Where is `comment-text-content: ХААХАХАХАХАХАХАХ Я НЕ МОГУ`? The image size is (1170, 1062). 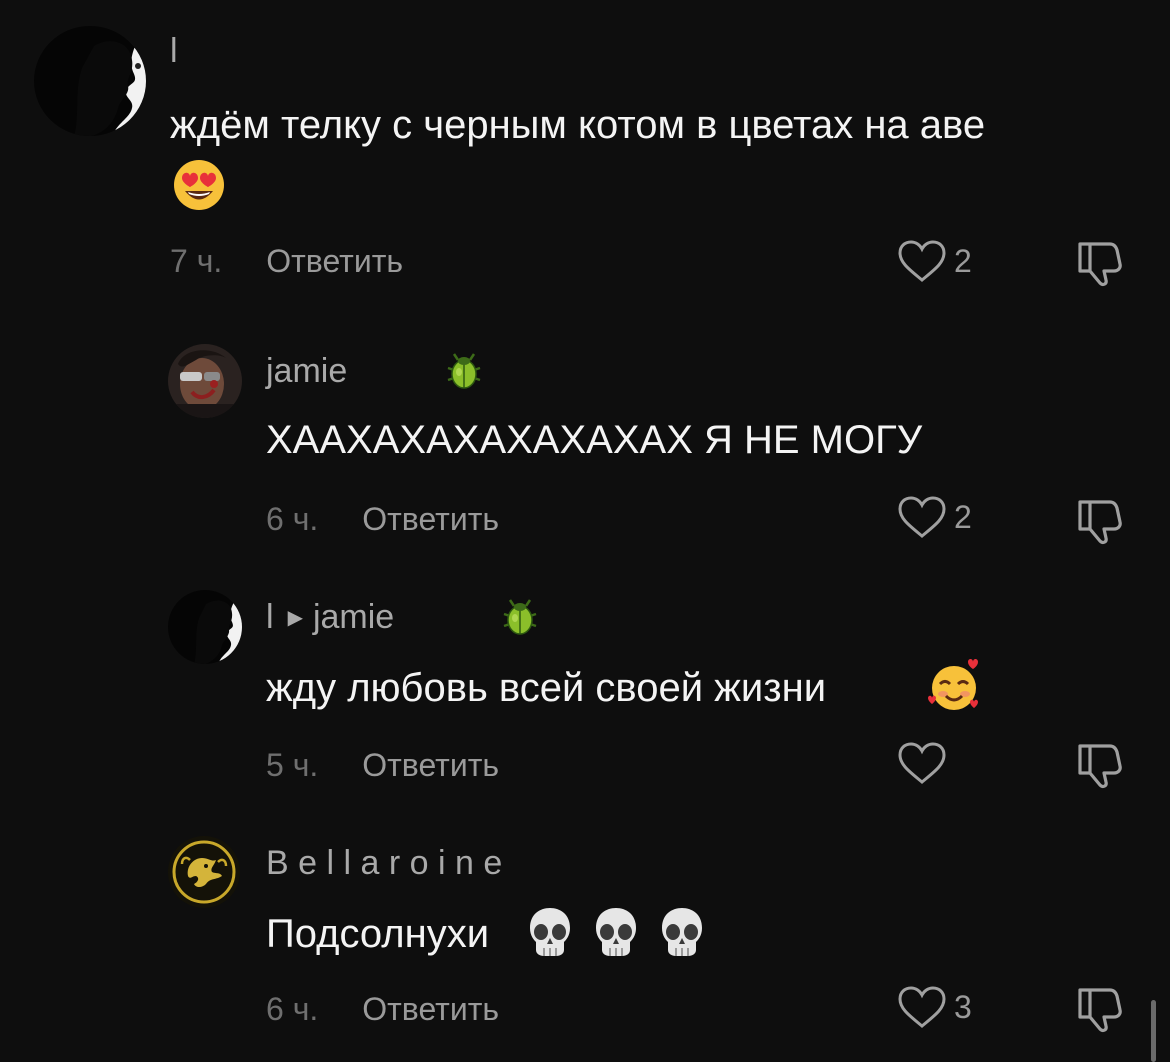
comment-text-content: ХААХАХАХАХАХАХАХ Я НЕ МОГУ is located at coordinates (594, 440).